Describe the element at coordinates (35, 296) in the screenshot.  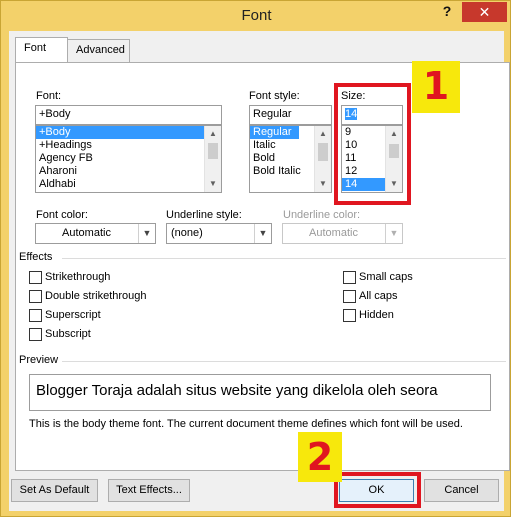
I see `double-strikethrough-checkbox` at that location.